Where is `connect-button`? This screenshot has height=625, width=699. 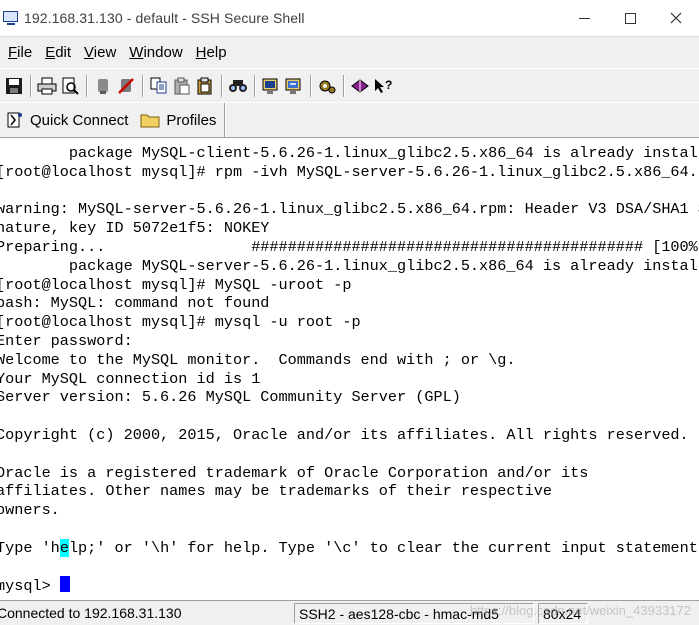 connect-button is located at coordinates (125, 85).